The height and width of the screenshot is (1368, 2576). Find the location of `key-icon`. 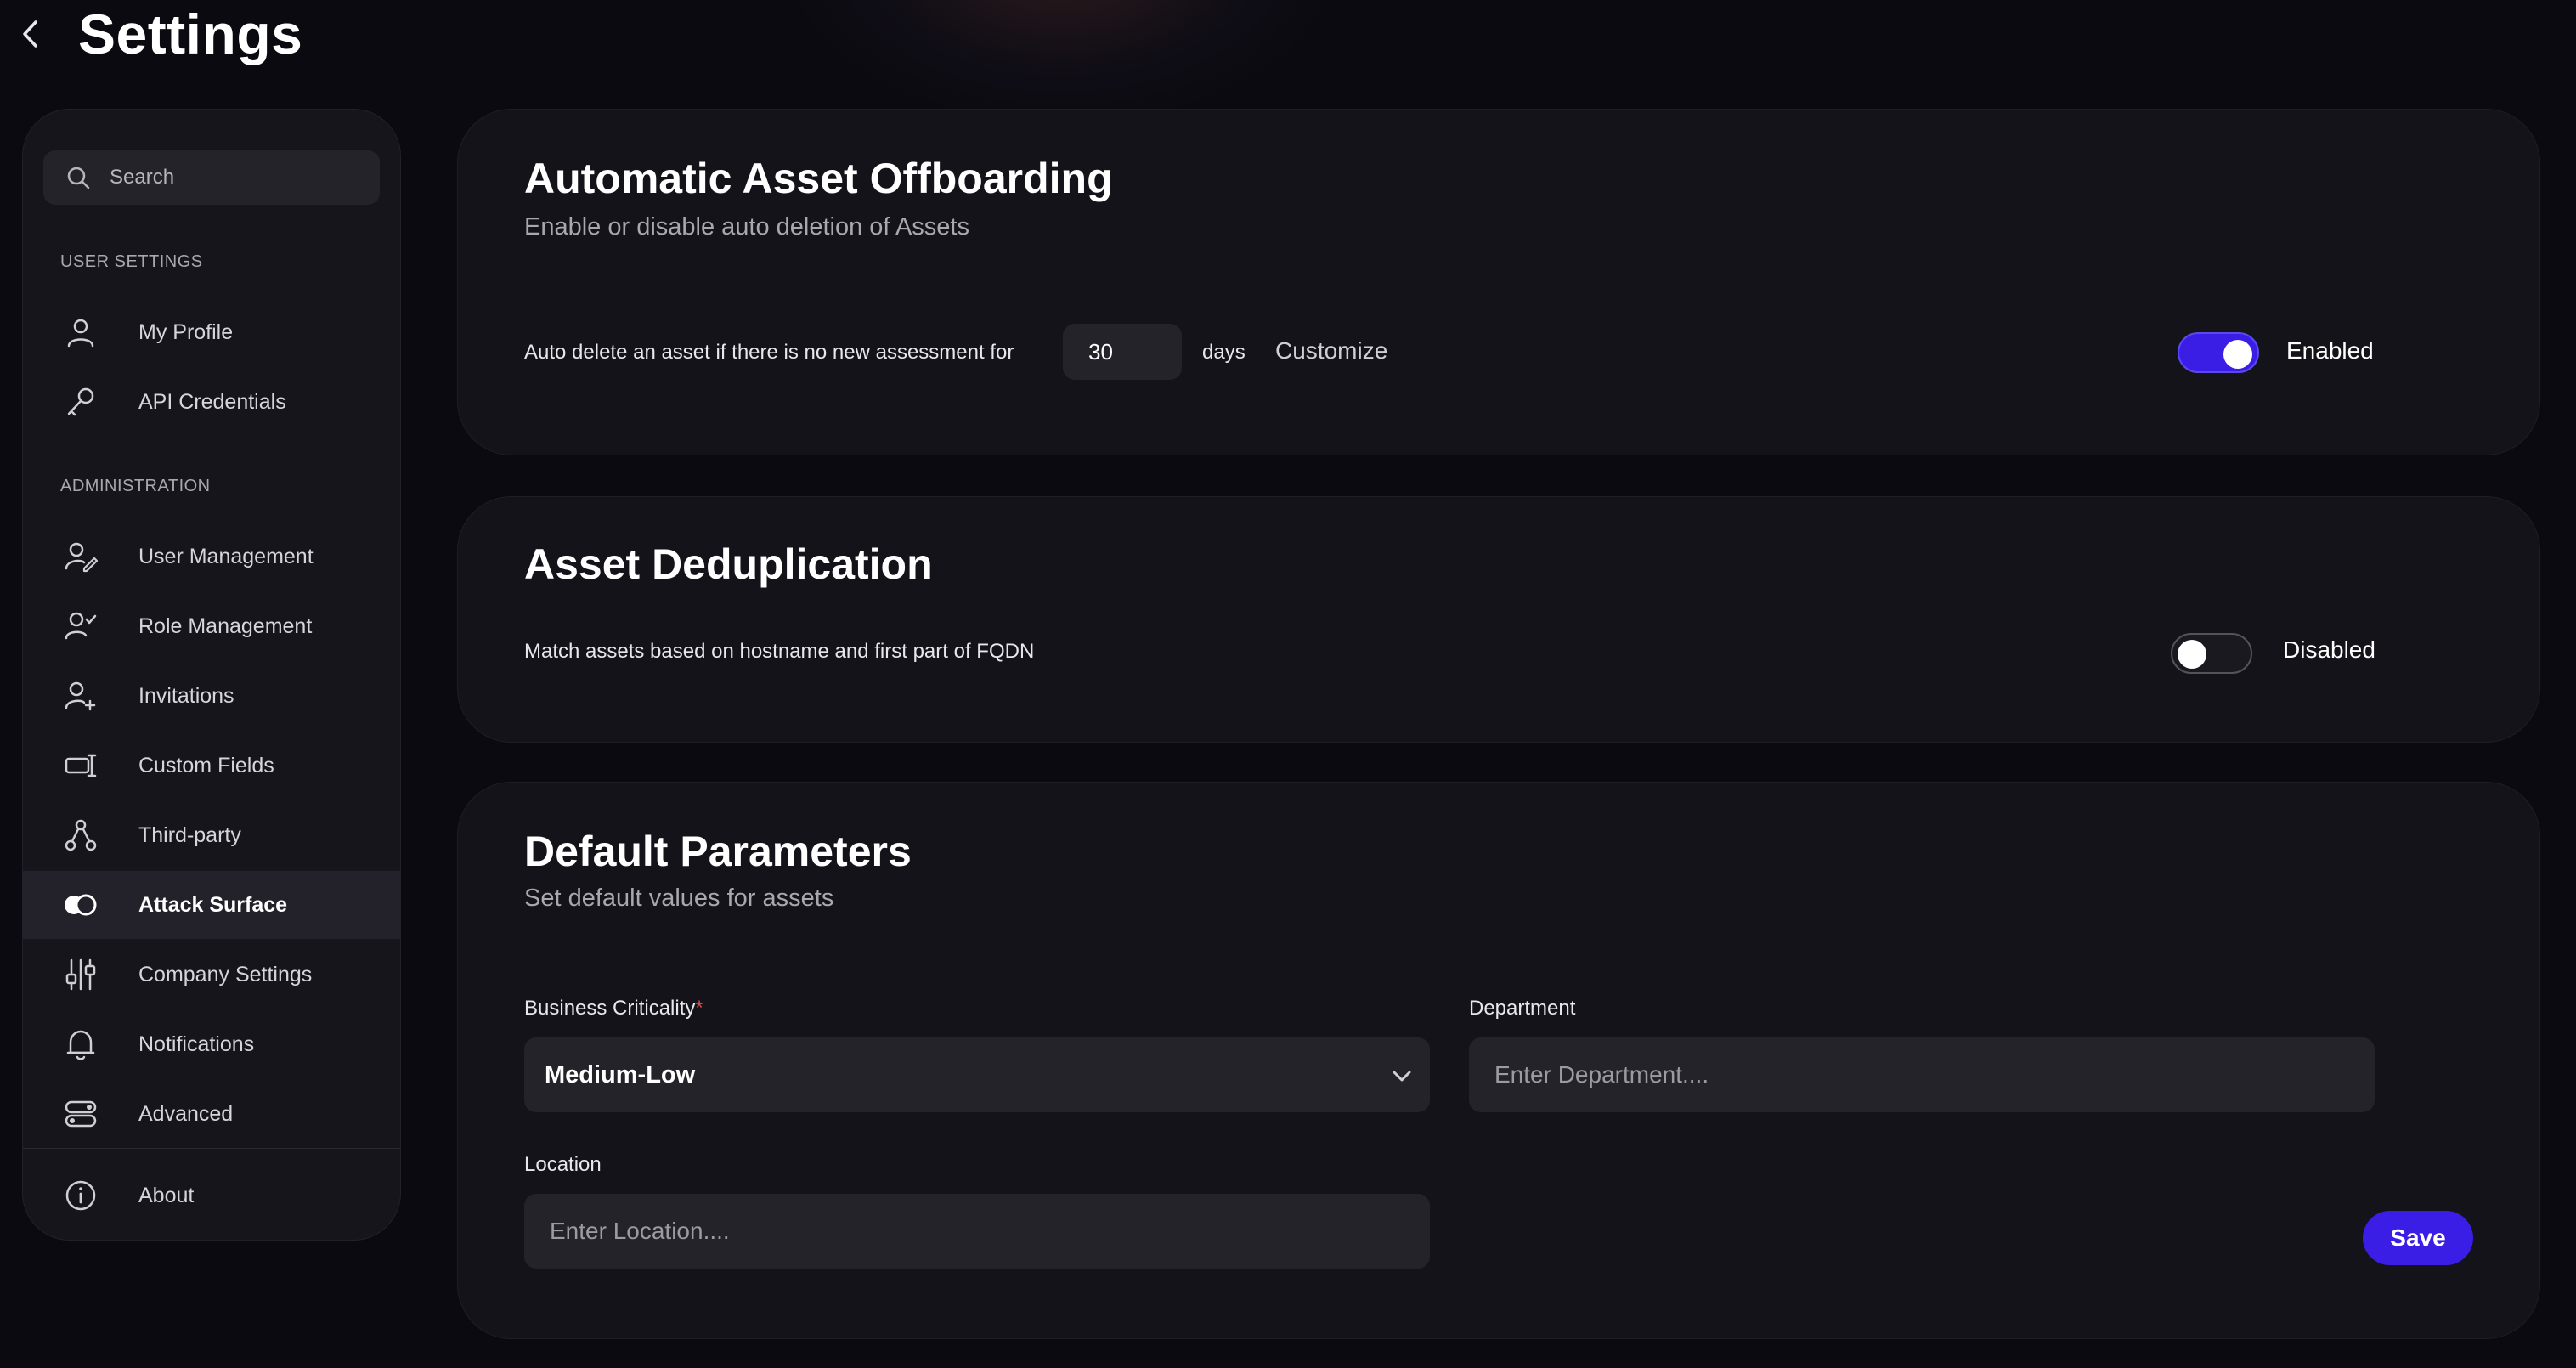

key-icon is located at coordinates (80, 402).